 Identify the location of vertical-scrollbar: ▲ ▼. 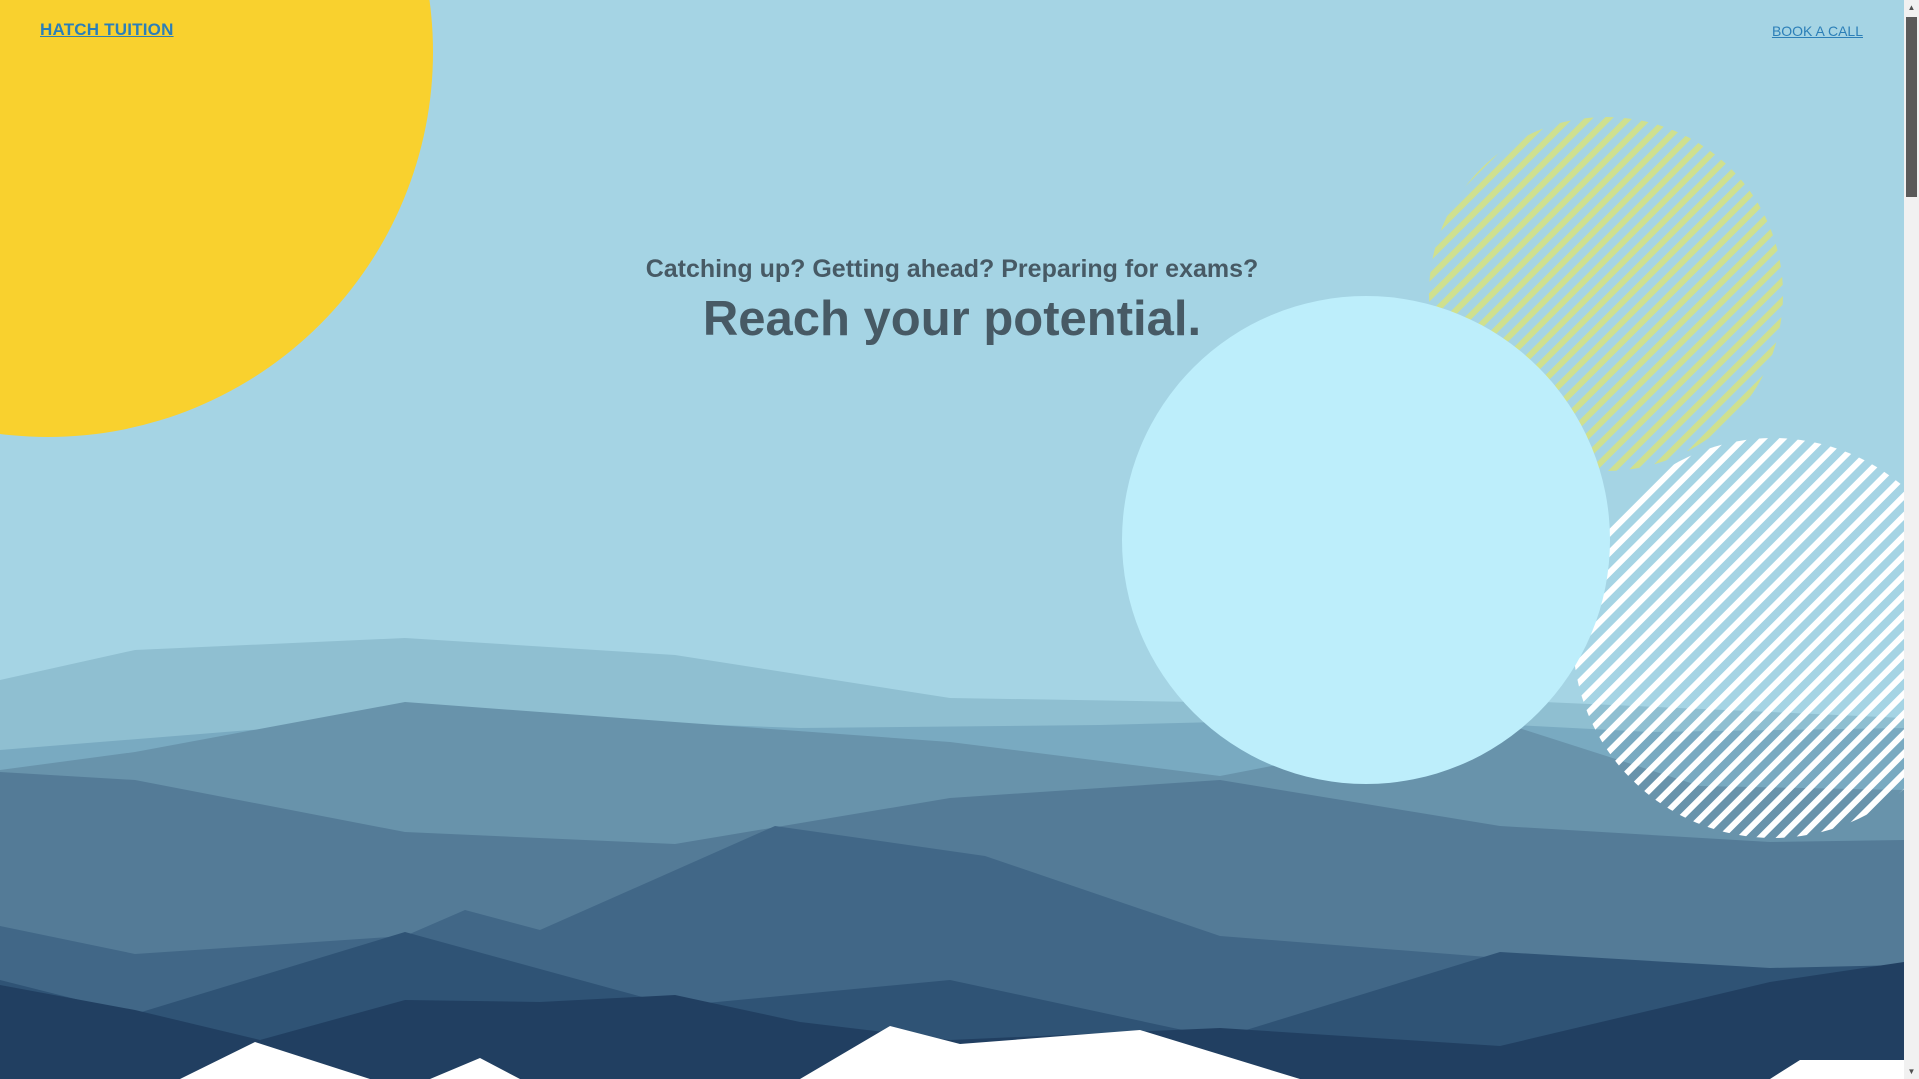
(1911, 539).